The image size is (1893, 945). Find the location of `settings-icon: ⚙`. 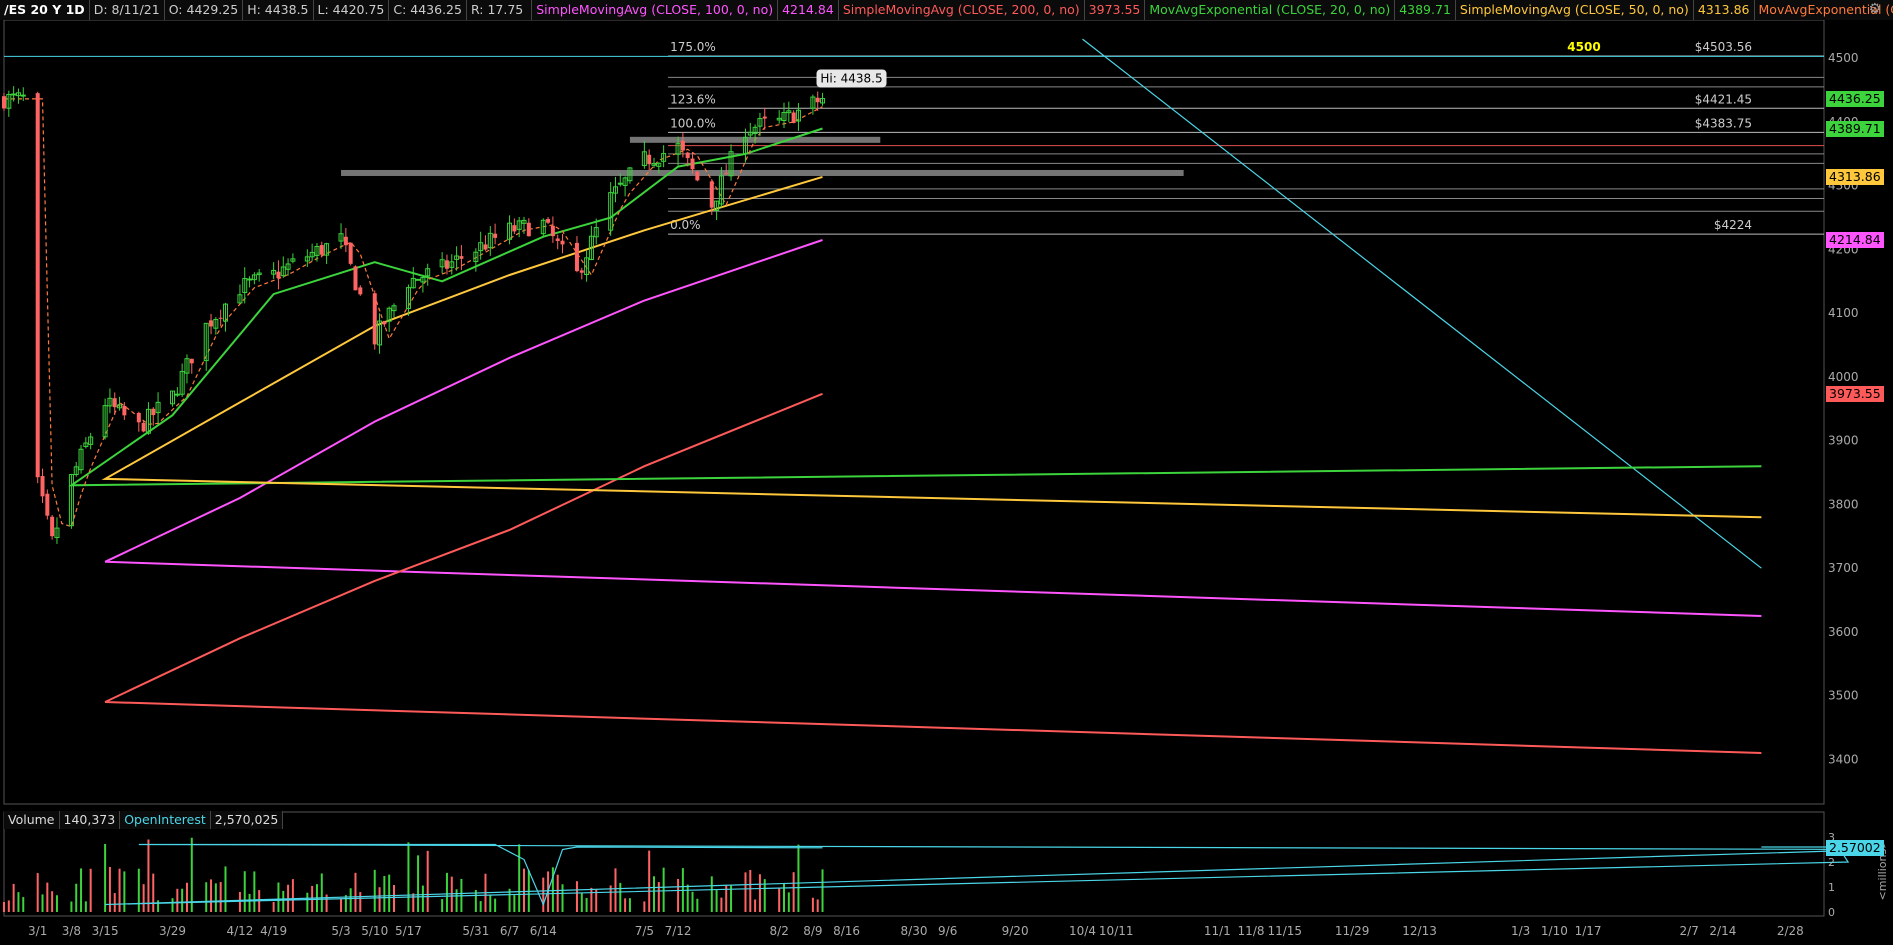

settings-icon: ⚙ is located at coordinates (1874, 9).